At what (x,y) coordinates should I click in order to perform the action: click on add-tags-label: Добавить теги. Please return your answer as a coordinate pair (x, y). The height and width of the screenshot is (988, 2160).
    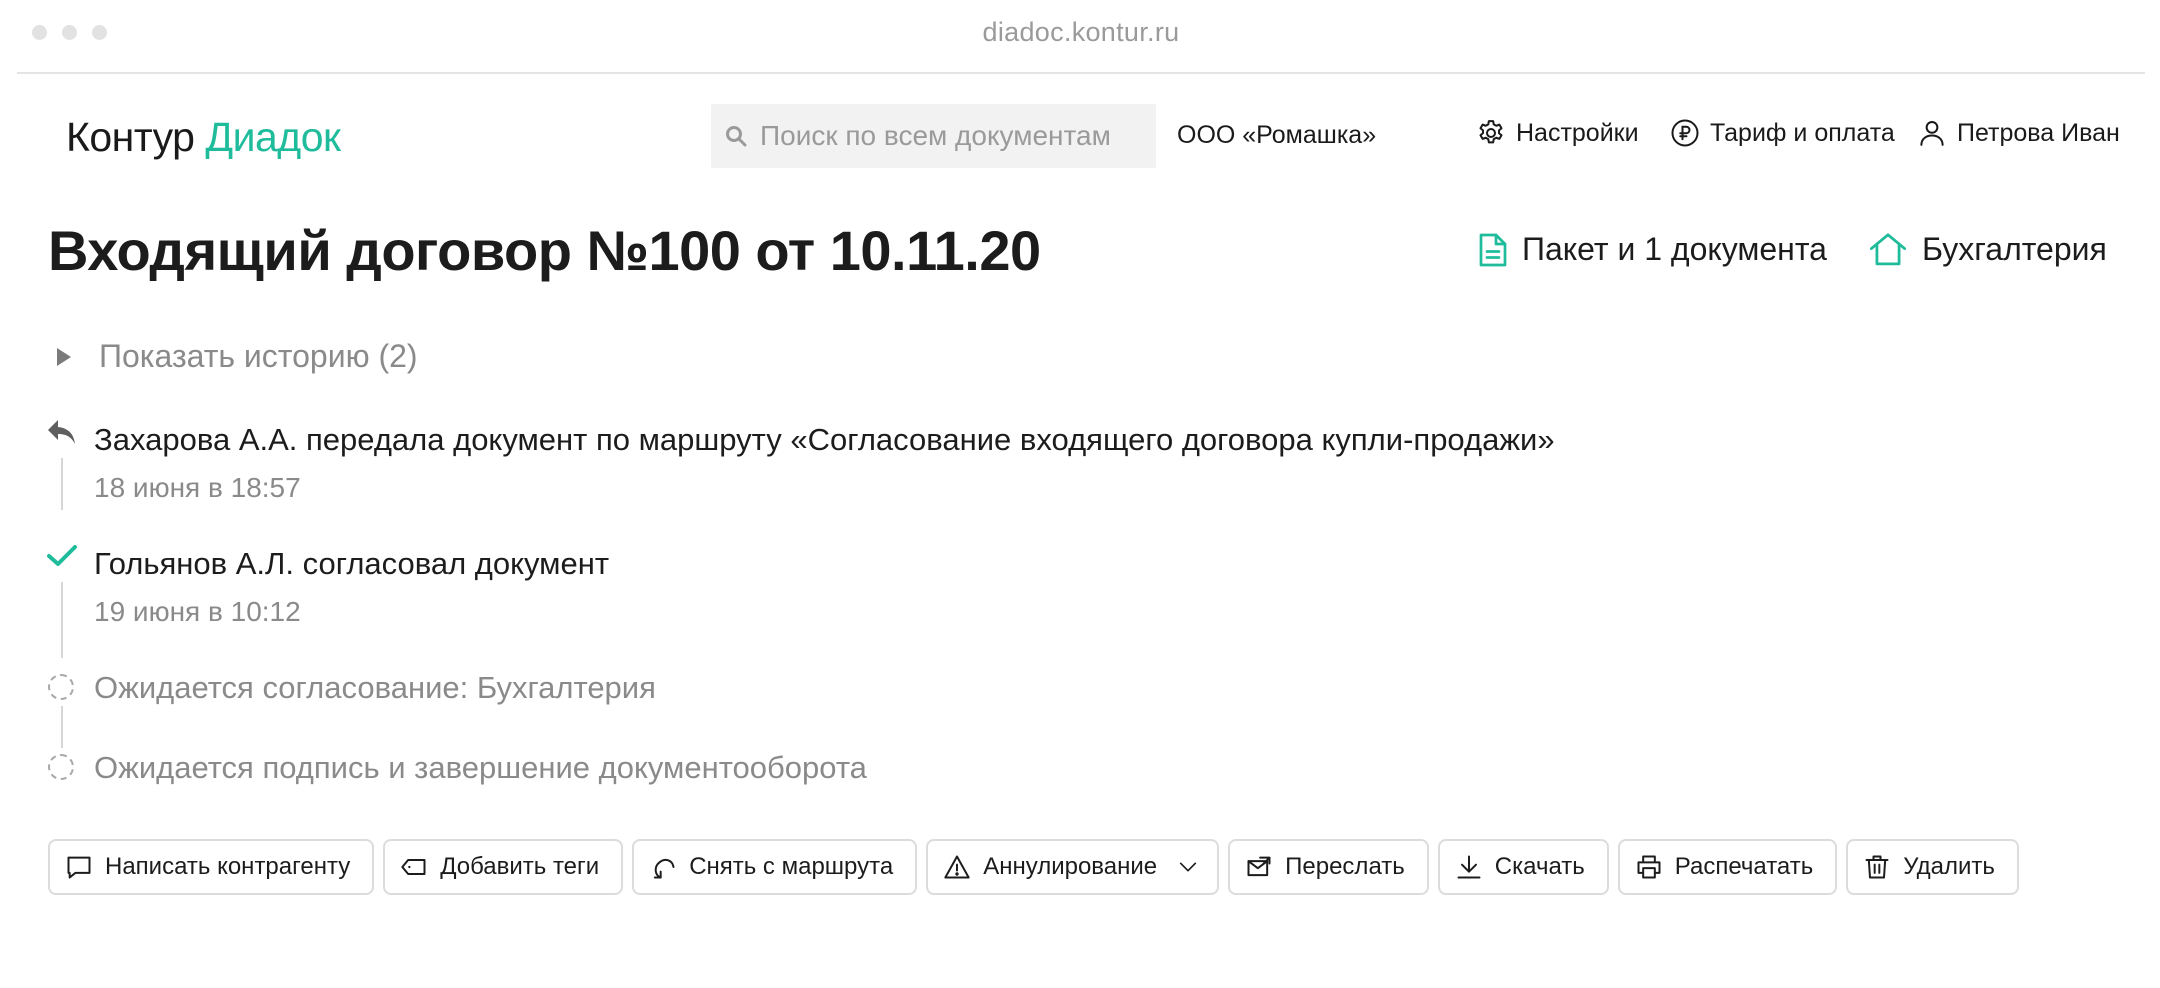
    Looking at the image, I should click on (520, 866).